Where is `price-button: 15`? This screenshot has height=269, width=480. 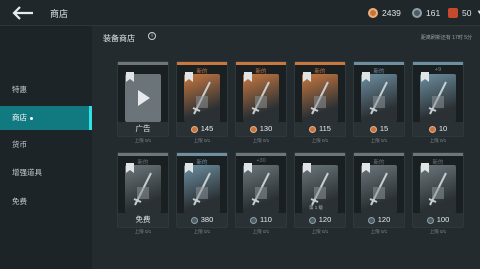 price-button: 15 is located at coordinates (379, 129).